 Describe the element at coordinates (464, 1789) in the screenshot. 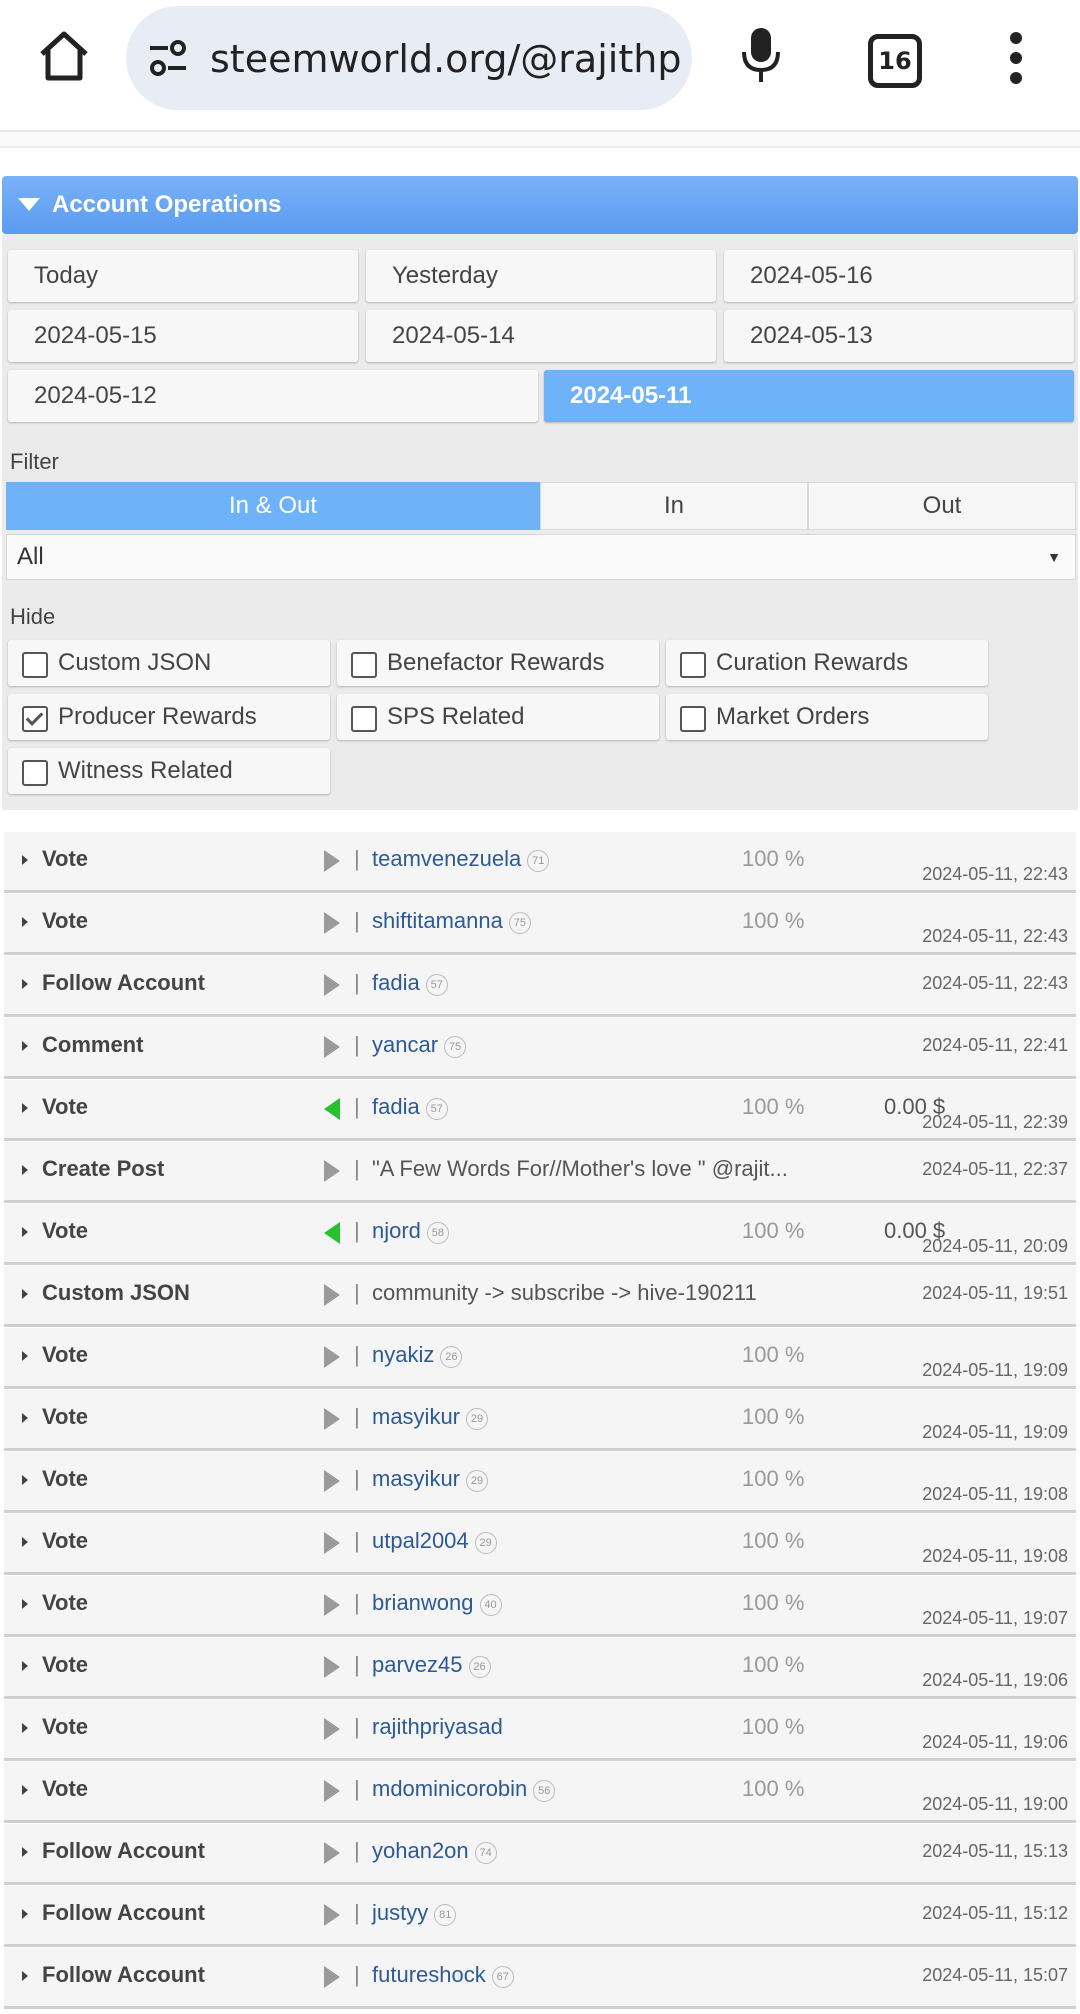

I see `account-link: mdominicorobin 56` at that location.